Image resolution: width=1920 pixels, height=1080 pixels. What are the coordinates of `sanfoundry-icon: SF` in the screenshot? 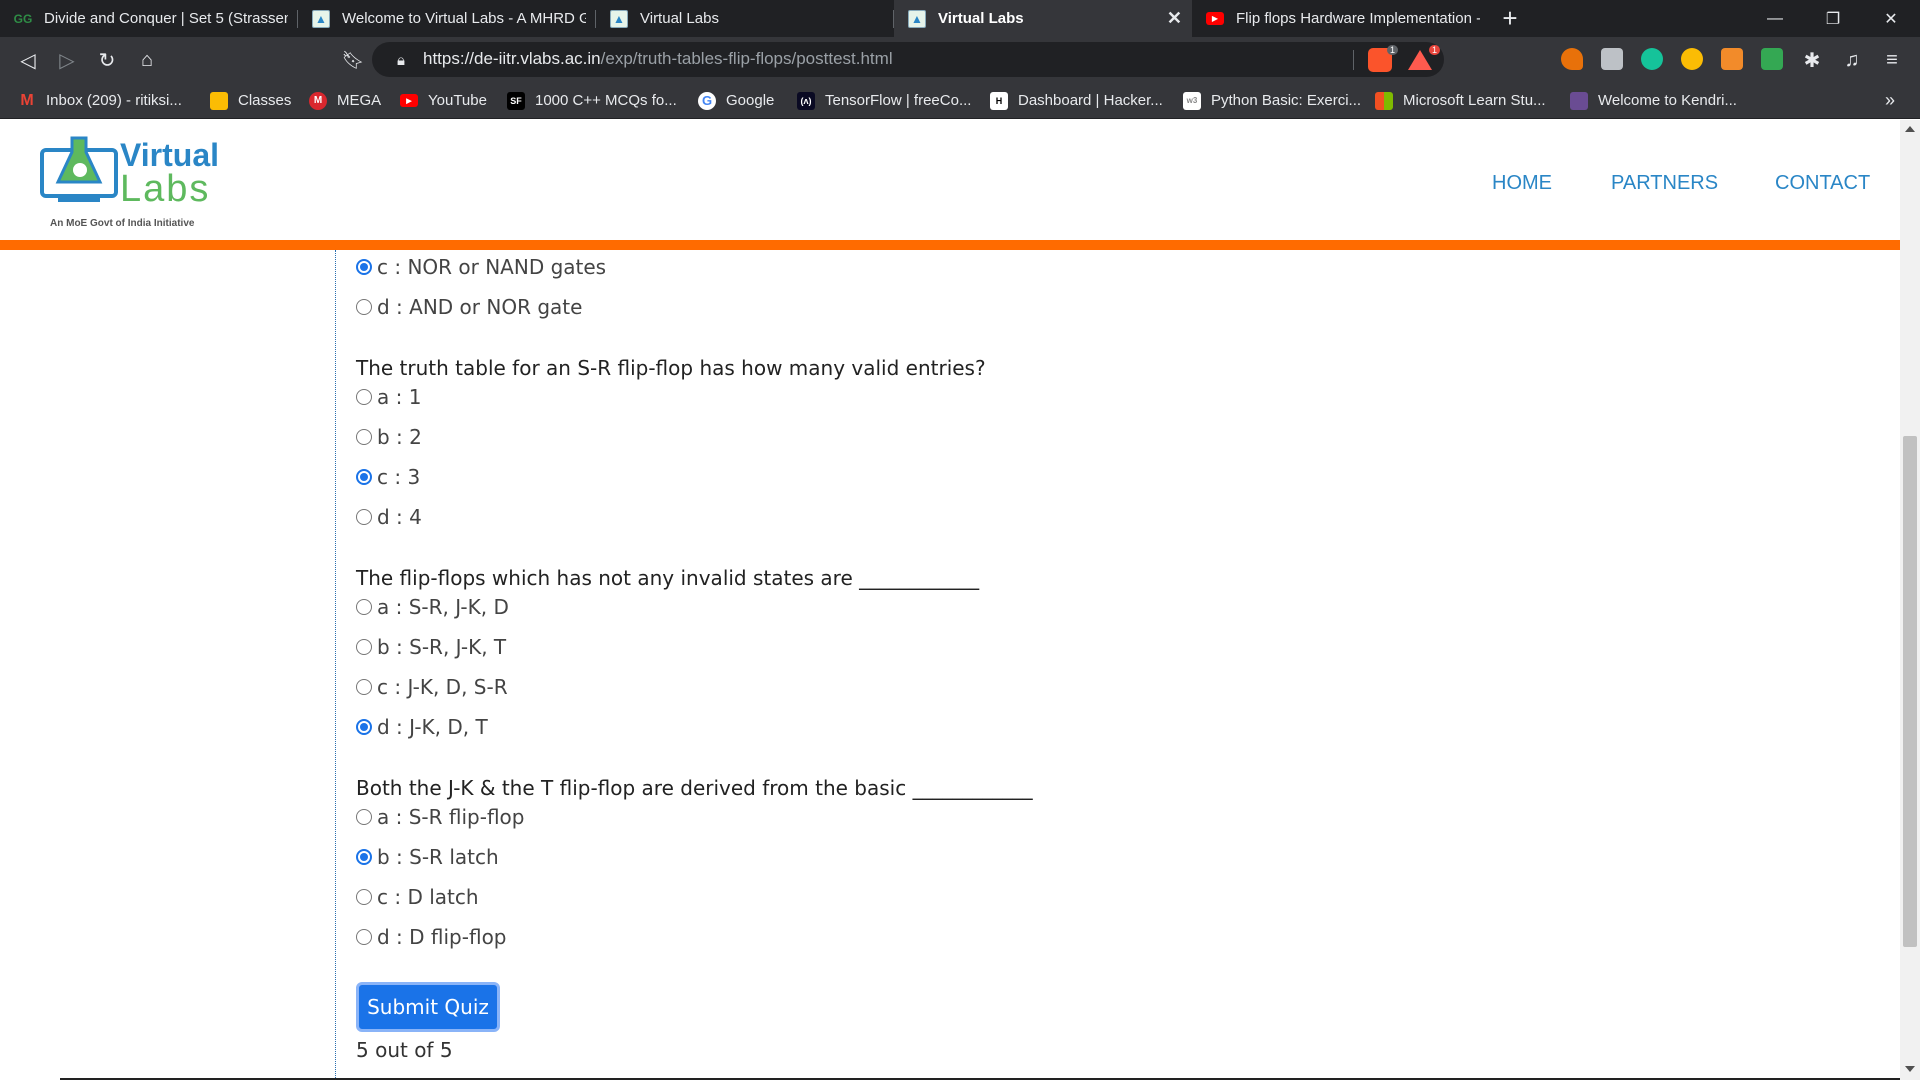 It's located at (516, 100).